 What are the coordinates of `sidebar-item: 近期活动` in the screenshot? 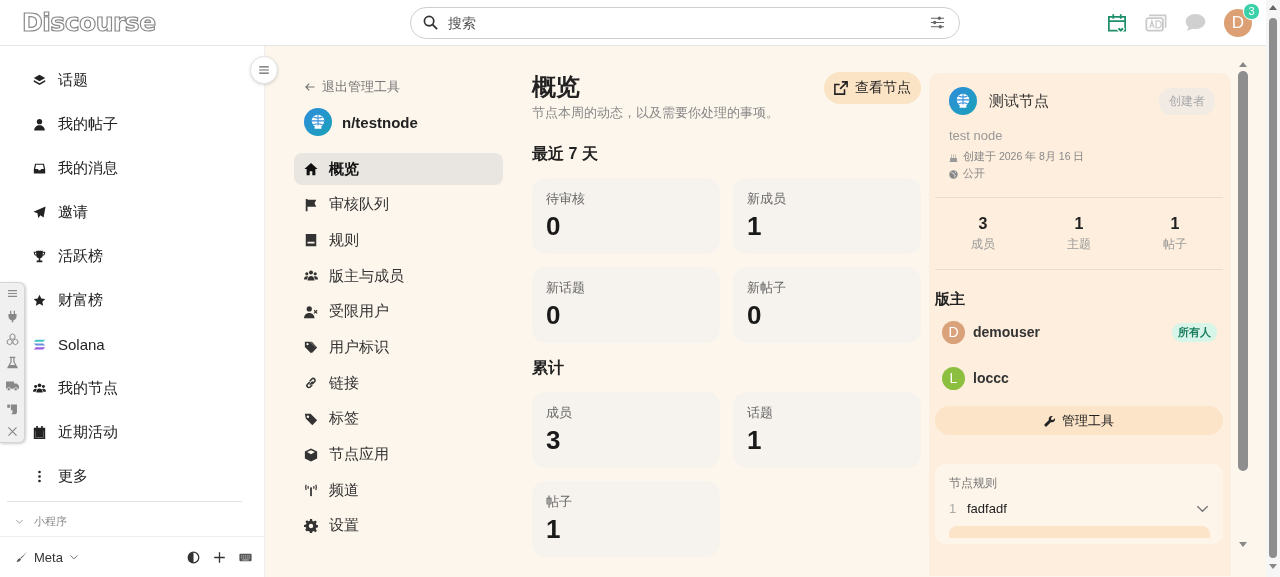 It's located at (79, 432).